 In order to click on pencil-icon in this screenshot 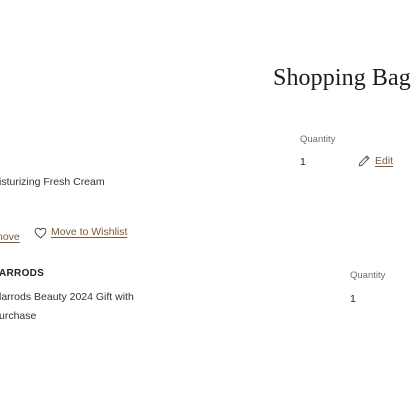, I will do `click(364, 161)`.